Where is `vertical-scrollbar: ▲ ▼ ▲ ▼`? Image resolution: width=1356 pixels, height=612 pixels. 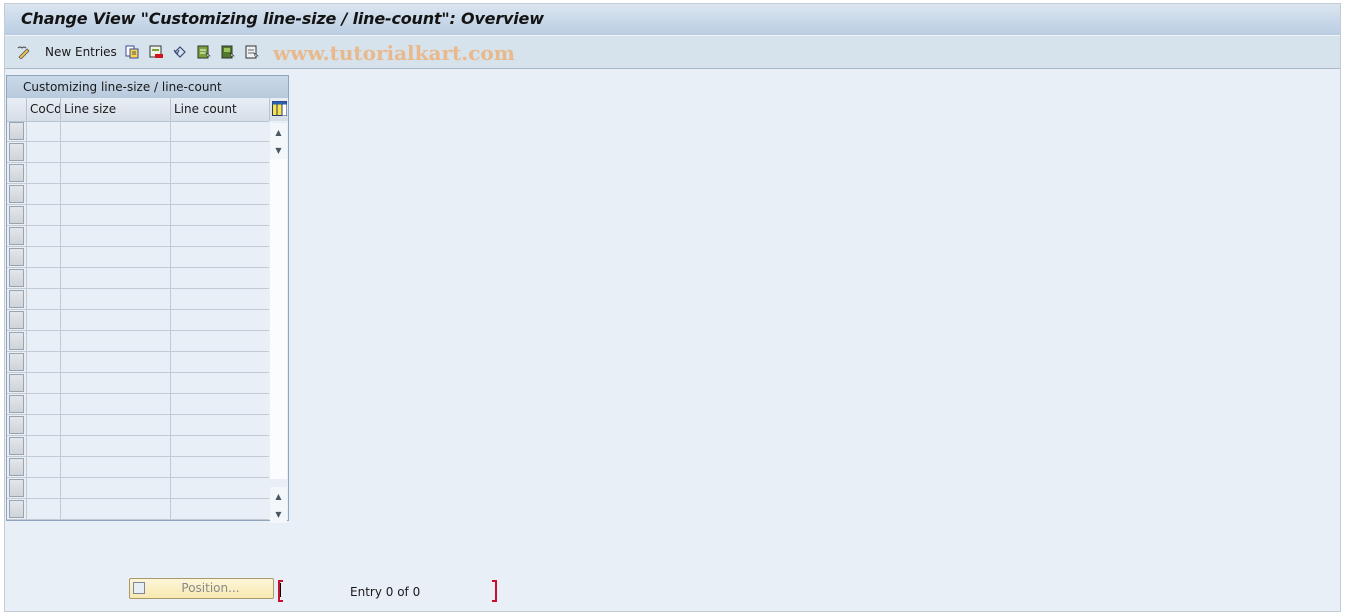
vertical-scrollbar: ▲ ▼ ▲ ▼ is located at coordinates (278, 322).